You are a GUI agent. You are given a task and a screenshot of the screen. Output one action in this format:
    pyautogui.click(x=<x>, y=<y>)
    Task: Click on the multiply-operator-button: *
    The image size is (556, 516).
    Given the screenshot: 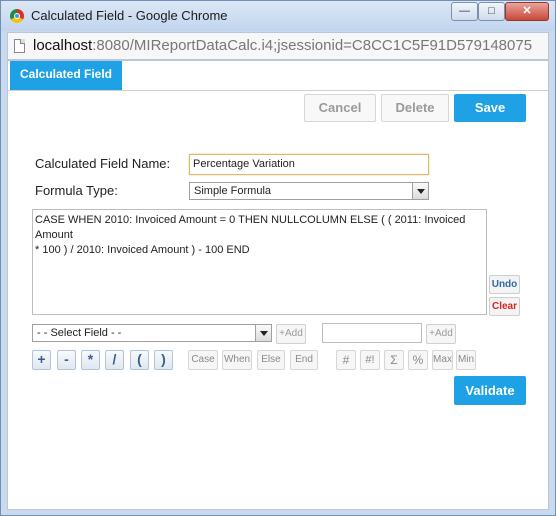 What is the action you would take?
    pyautogui.click(x=90, y=360)
    